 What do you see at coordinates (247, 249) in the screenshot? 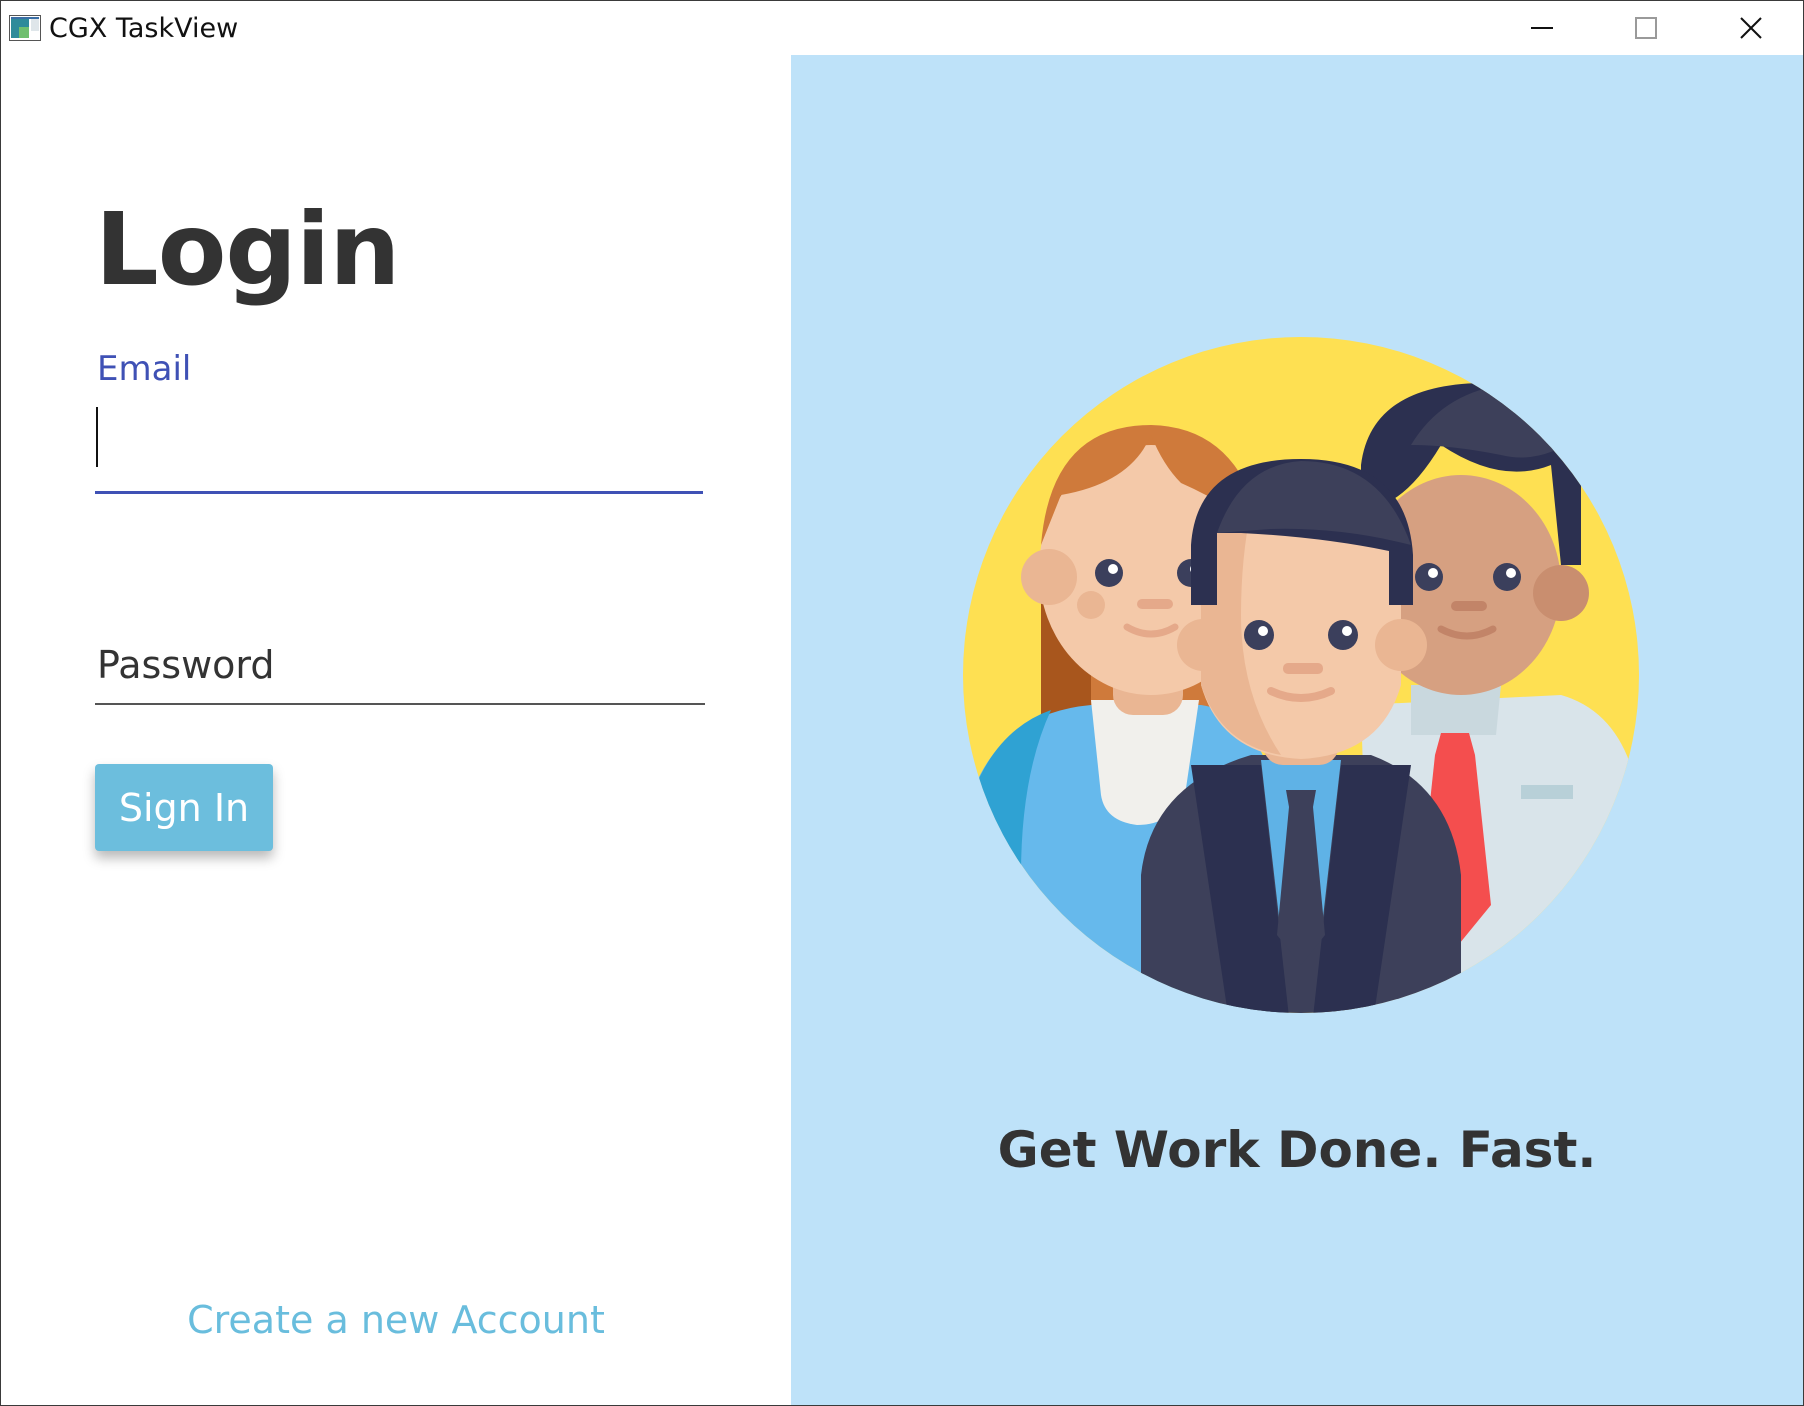
I see `login-heading: Login` at bounding box center [247, 249].